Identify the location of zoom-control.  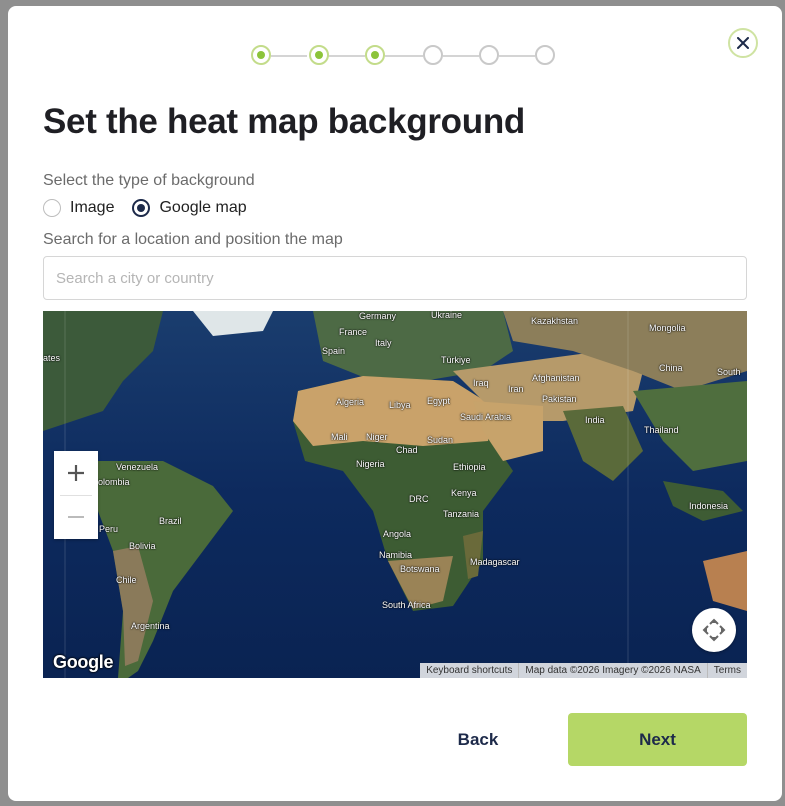
(76, 495).